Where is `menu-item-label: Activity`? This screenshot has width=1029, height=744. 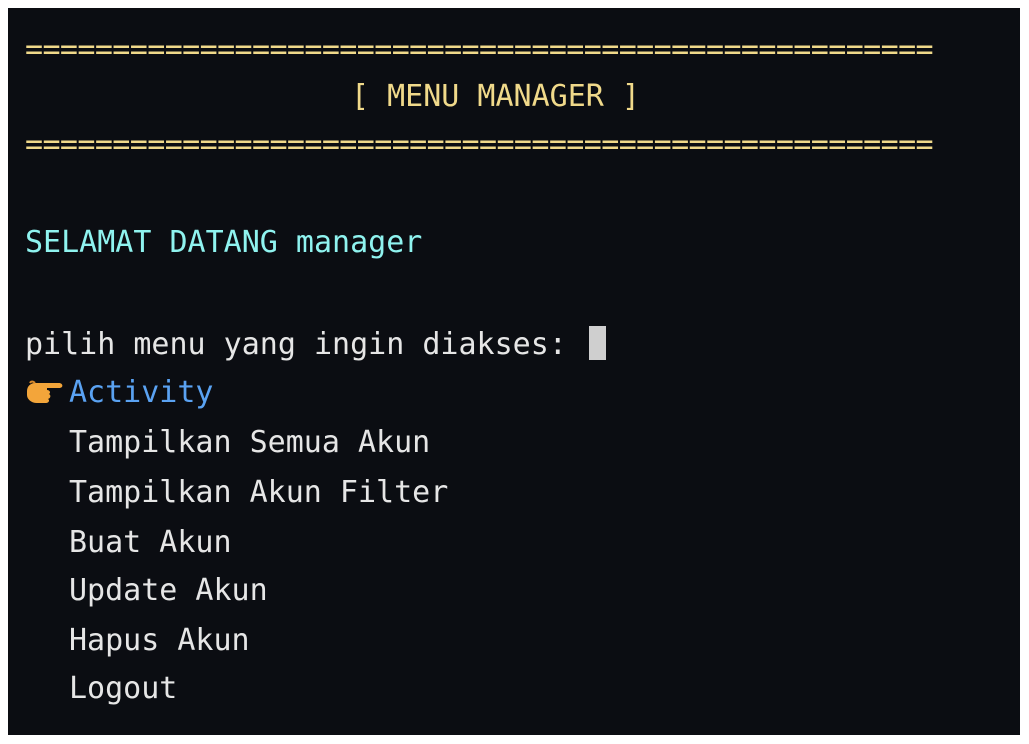
menu-item-label: Activity is located at coordinates (141, 392).